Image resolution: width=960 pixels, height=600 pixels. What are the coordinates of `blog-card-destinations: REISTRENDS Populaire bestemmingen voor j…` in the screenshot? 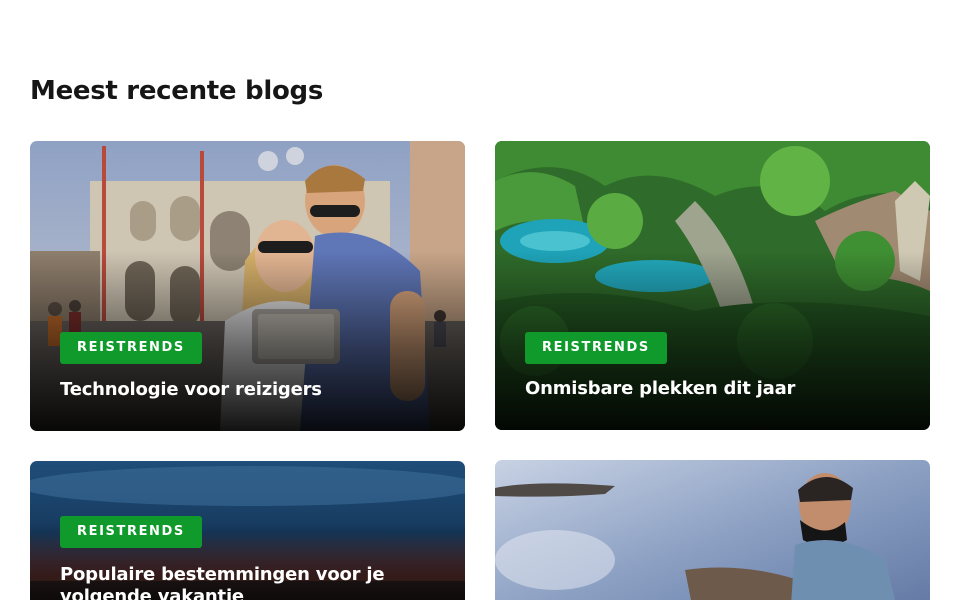 It's located at (247, 530).